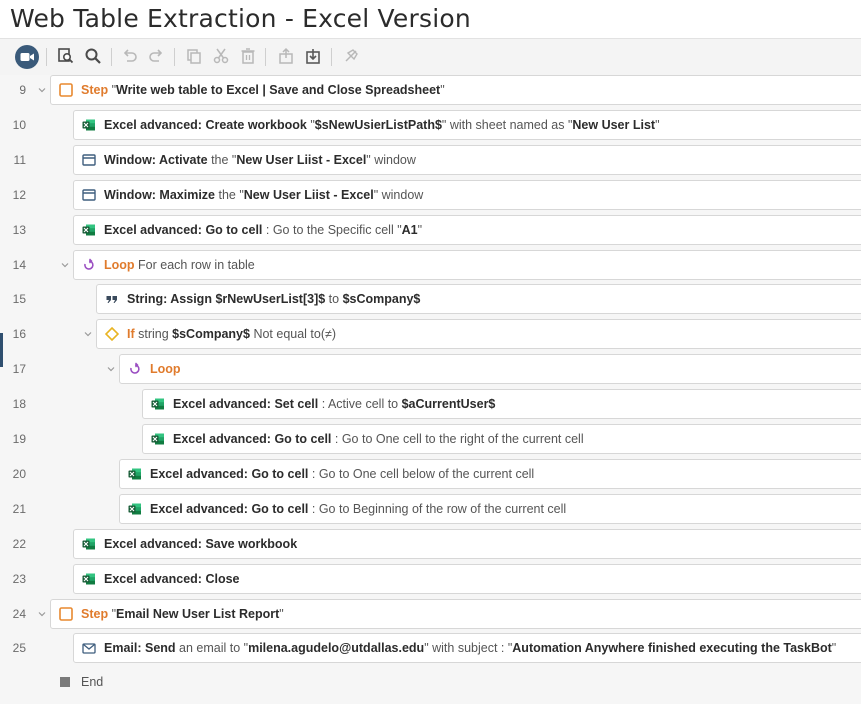 The height and width of the screenshot is (704, 861). Describe the element at coordinates (448, 404) in the screenshot. I see `action-text-segment: $aCurrentUser$` at that location.